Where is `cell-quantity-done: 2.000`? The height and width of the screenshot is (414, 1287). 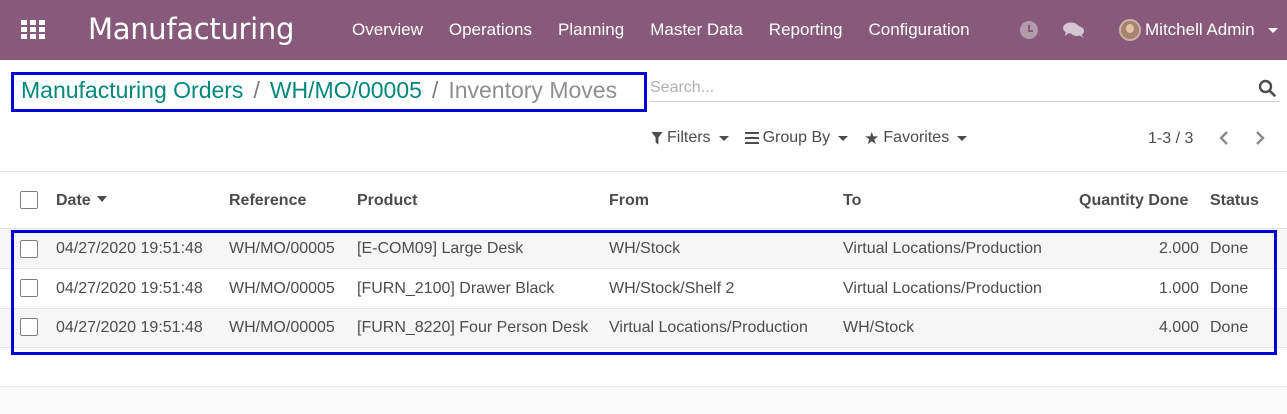 cell-quantity-done: 2.000 is located at coordinates (1178, 248).